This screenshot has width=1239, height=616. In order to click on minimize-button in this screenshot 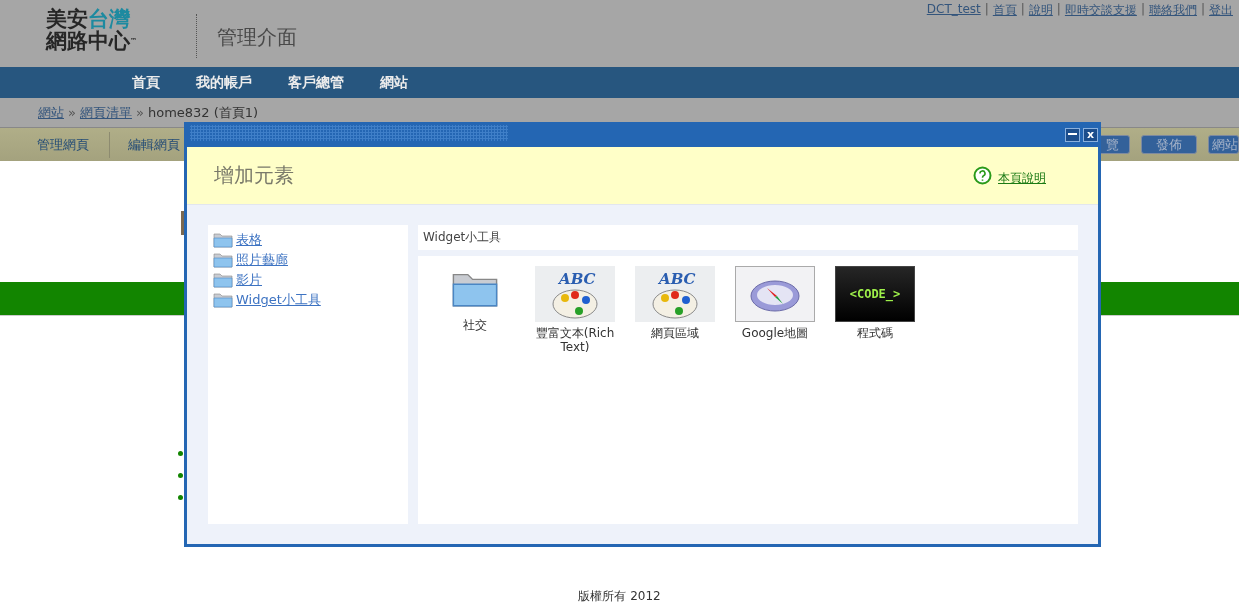, I will do `click(1072, 134)`.